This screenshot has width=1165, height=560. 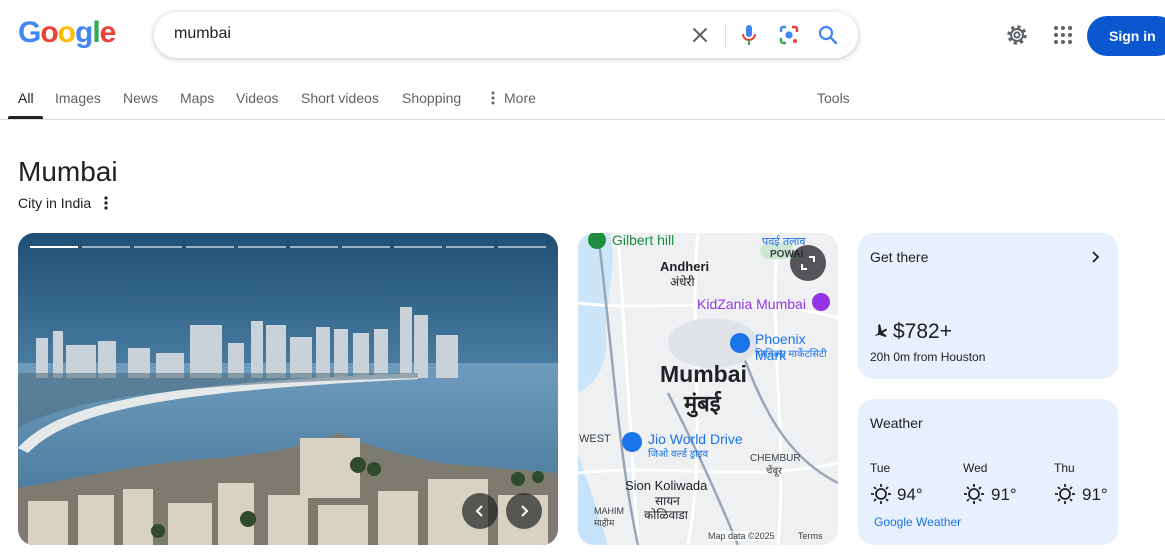 I want to click on map-label: Sion Koliwada, so click(x=666, y=485).